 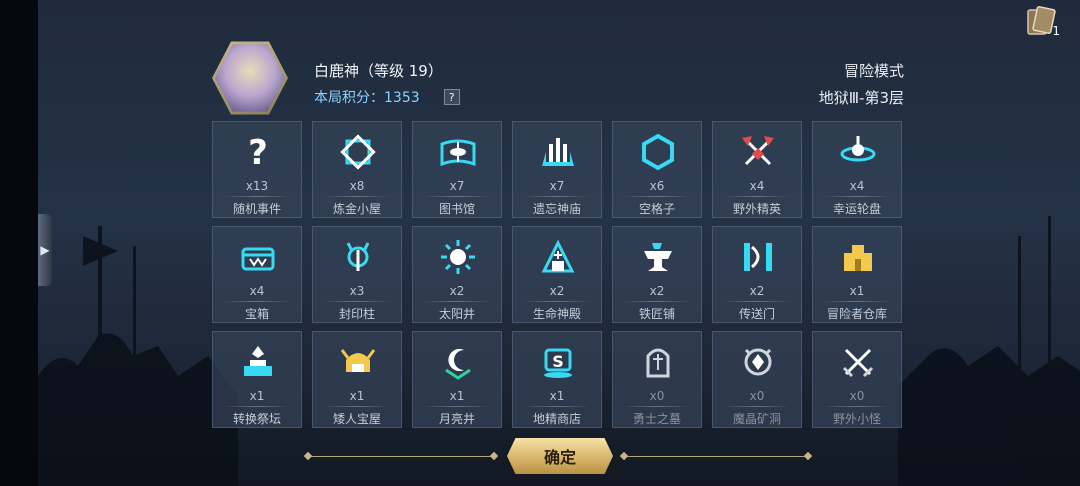 What do you see at coordinates (357, 186) in the screenshot?
I see `tile-count: x8` at bounding box center [357, 186].